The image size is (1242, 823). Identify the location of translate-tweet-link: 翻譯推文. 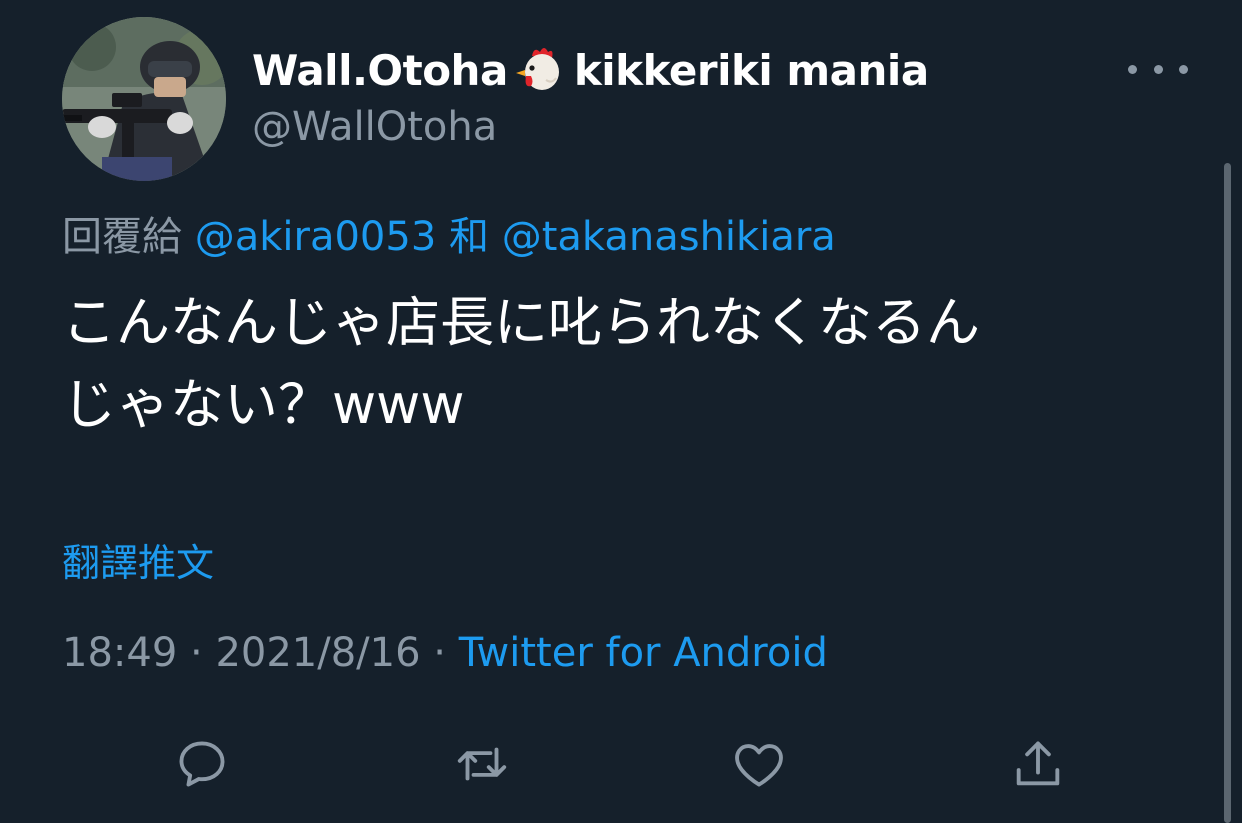
(138, 559).